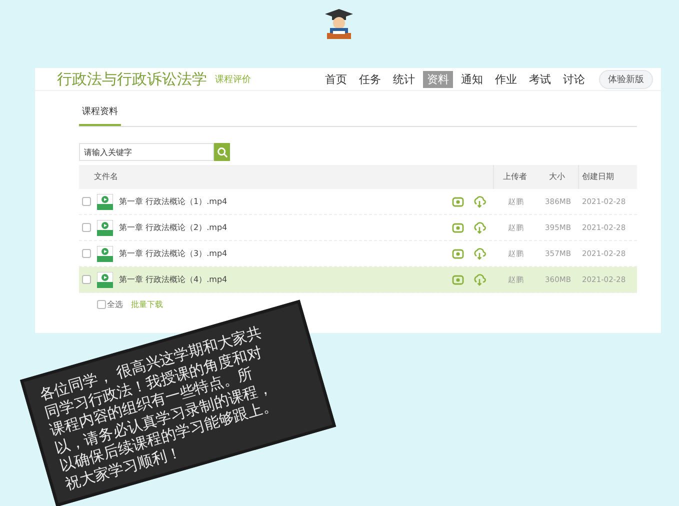 This screenshot has height=506, width=679. I want to click on nav-tab: 讨论, so click(574, 79).